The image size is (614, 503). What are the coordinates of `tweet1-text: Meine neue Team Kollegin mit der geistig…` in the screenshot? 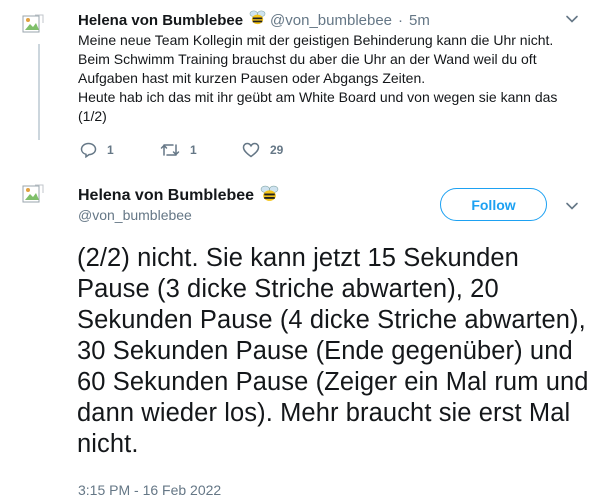 It's located at (318, 78).